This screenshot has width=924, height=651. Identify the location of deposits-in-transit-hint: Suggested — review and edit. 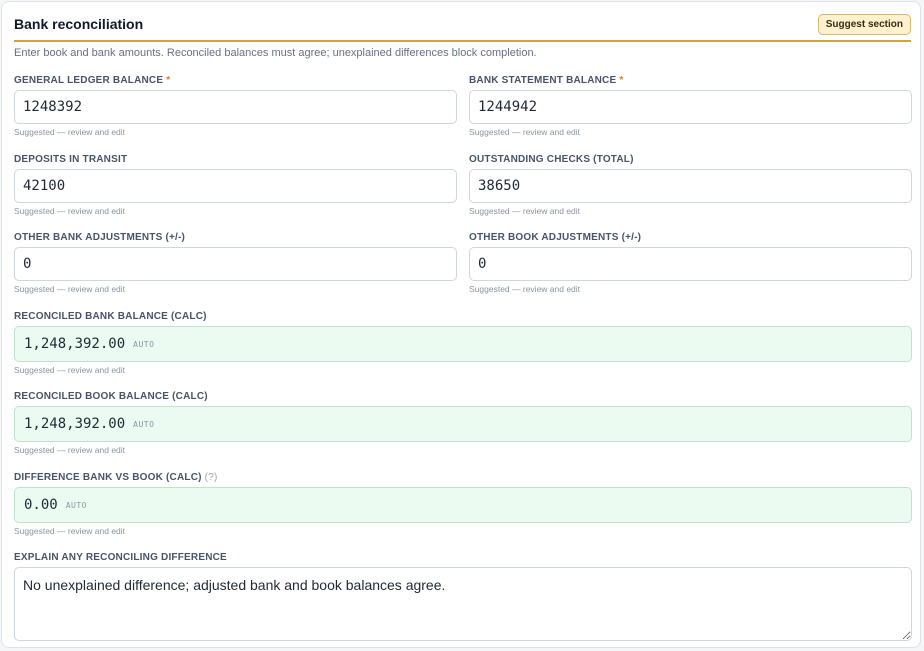
(70, 211).